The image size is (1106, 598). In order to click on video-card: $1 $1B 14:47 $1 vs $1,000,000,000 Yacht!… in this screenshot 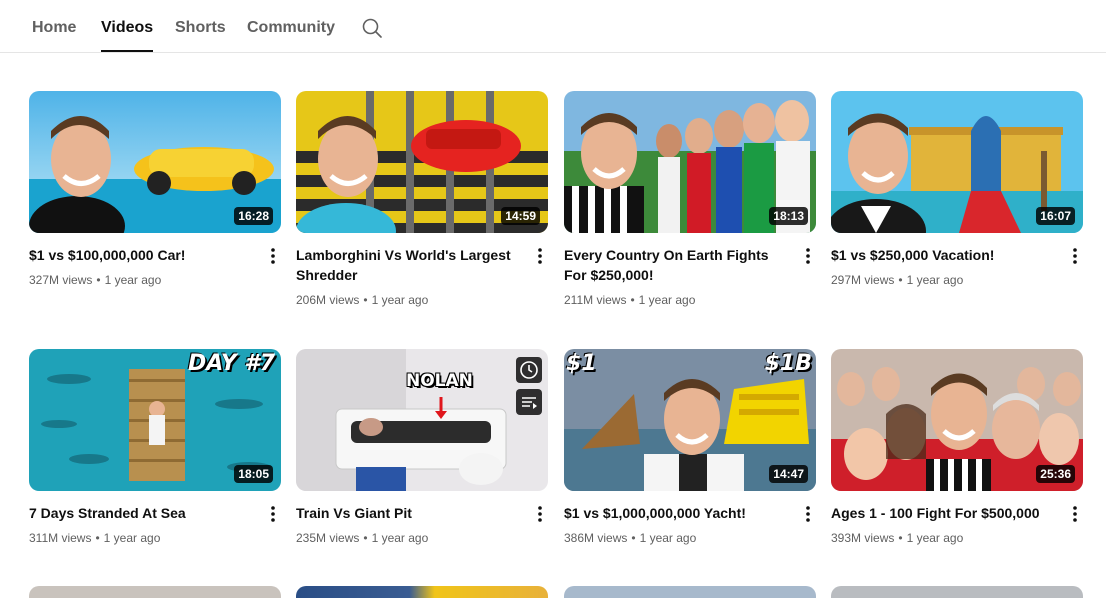, I will do `click(690, 447)`.